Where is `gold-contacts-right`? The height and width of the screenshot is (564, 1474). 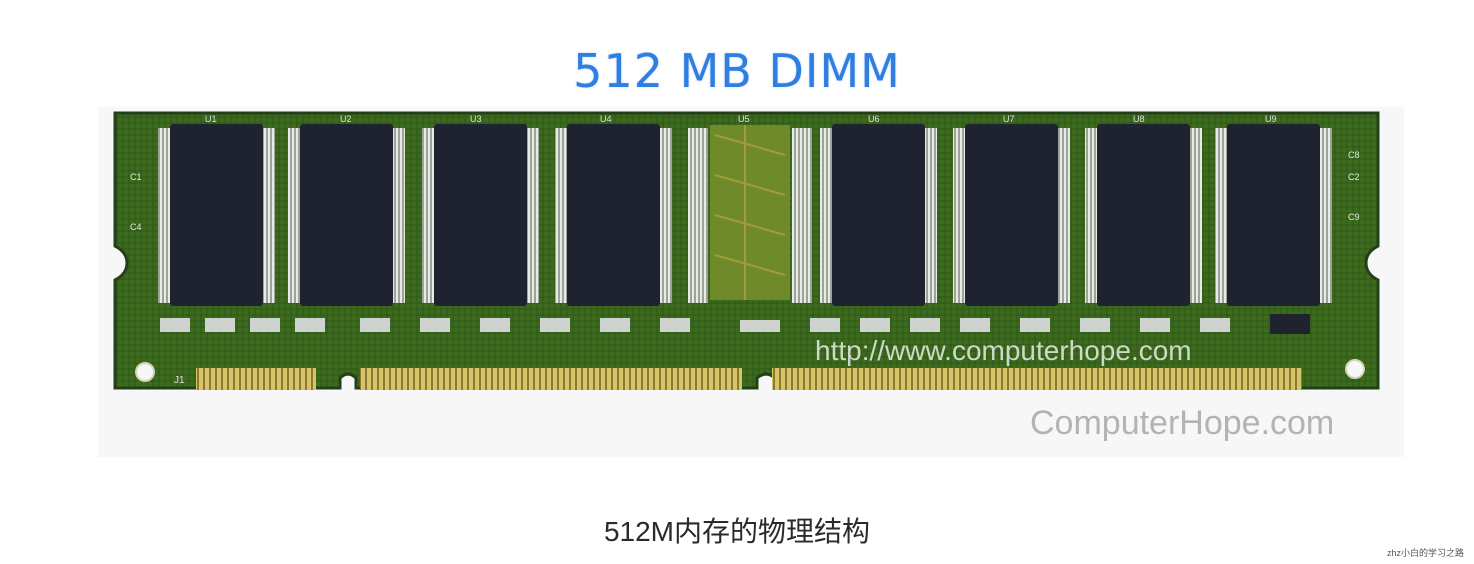
gold-contacts-right is located at coordinates (1037, 379).